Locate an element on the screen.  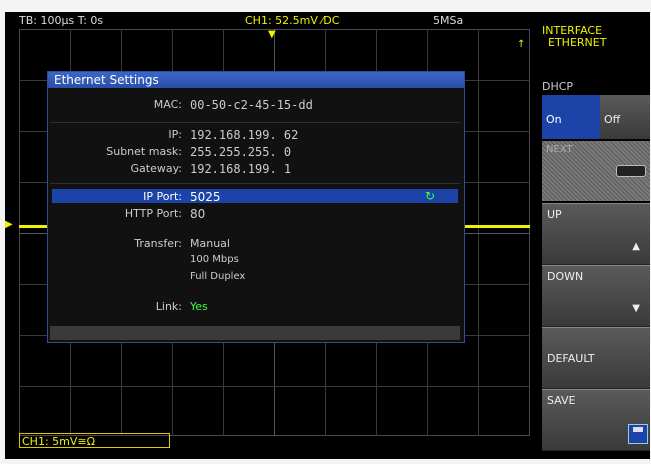
gateway-label: Gateway: is located at coordinates (156, 168).